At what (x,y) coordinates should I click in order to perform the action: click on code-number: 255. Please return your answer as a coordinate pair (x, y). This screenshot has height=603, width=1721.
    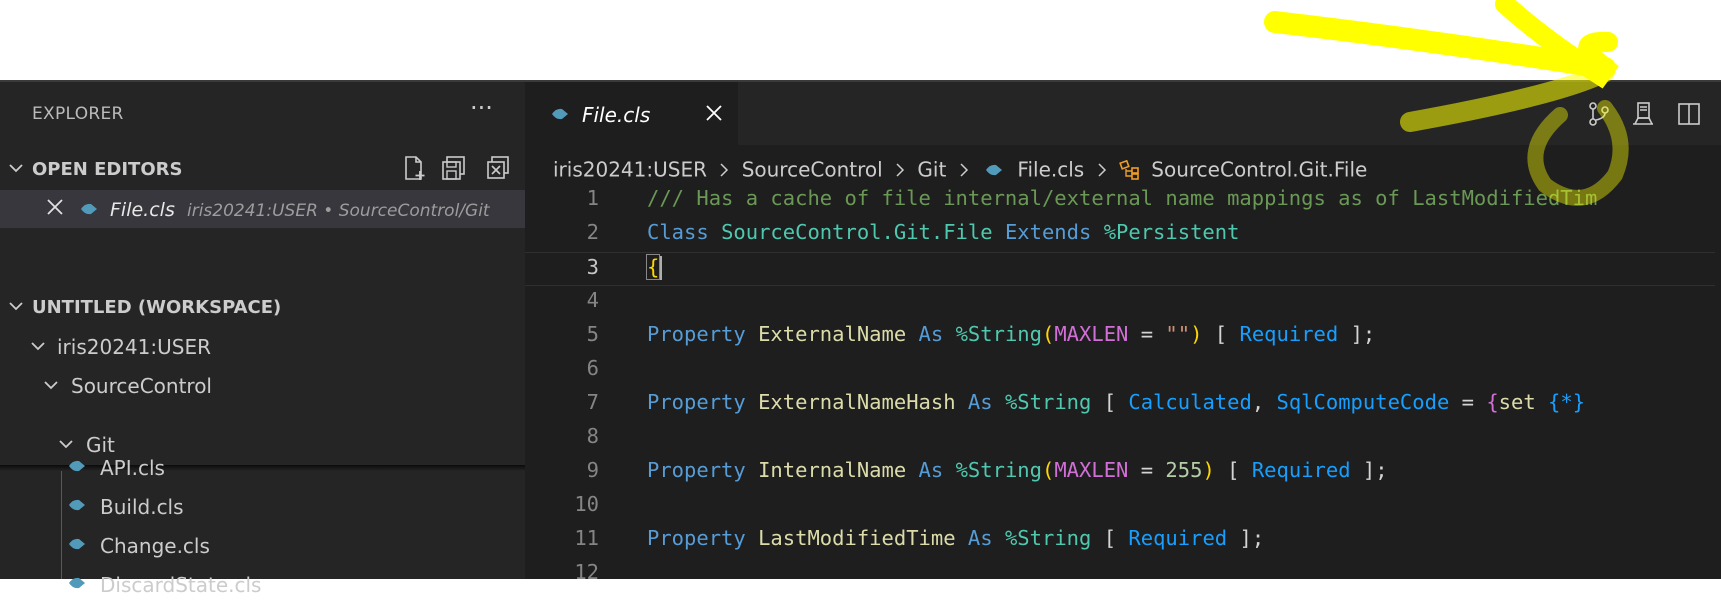
    Looking at the image, I should click on (1184, 470).